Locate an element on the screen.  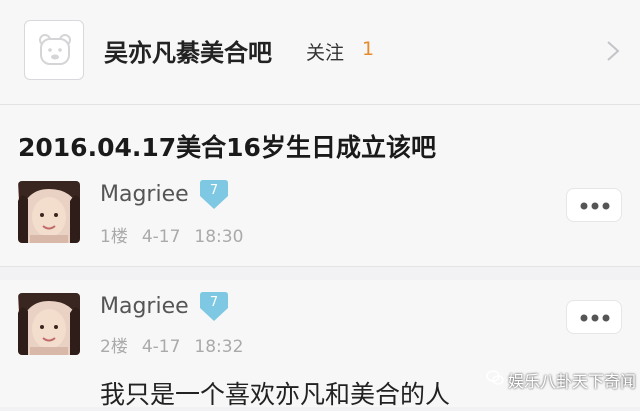
post-content: 我只是一个喜欢亦凡和美合的人 is located at coordinates (275, 394).